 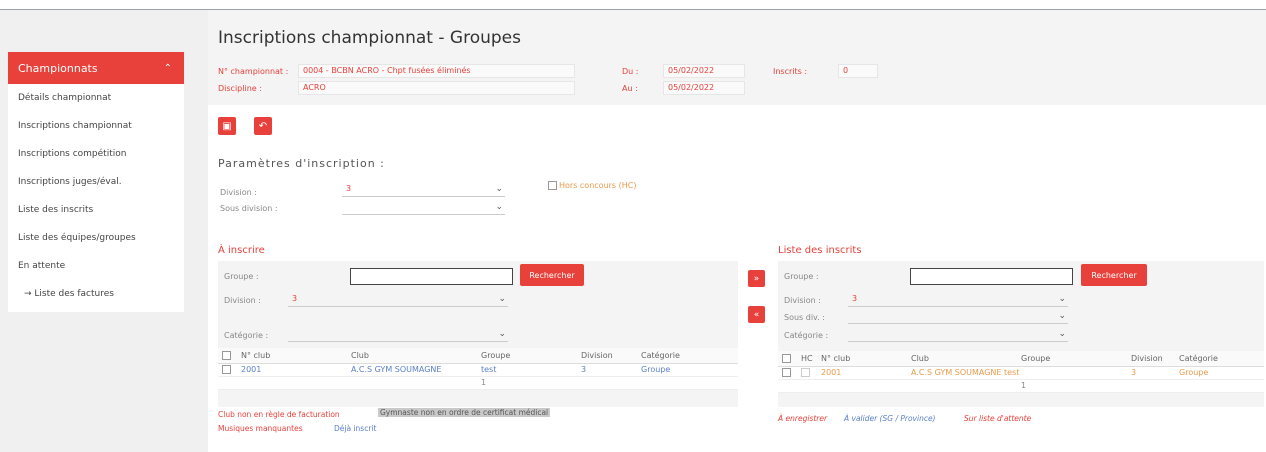 What do you see at coordinates (96, 126) in the screenshot?
I see `sidebar-item-inscriptions-championnat: Inscriptions championnat` at bounding box center [96, 126].